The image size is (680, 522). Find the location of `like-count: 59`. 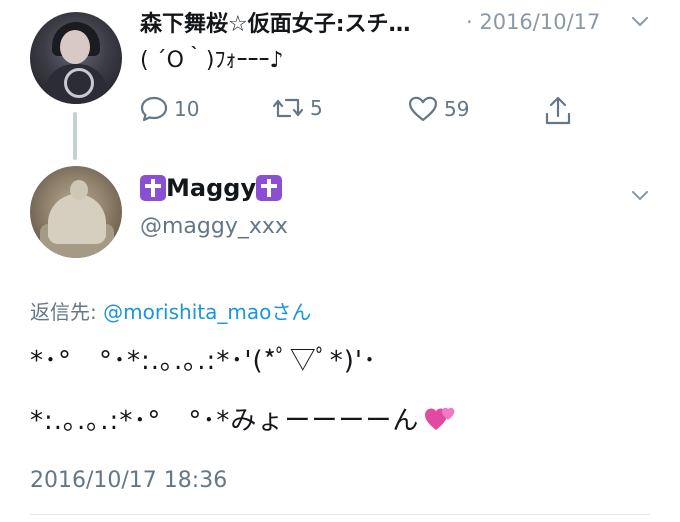

like-count: 59 is located at coordinates (457, 109).